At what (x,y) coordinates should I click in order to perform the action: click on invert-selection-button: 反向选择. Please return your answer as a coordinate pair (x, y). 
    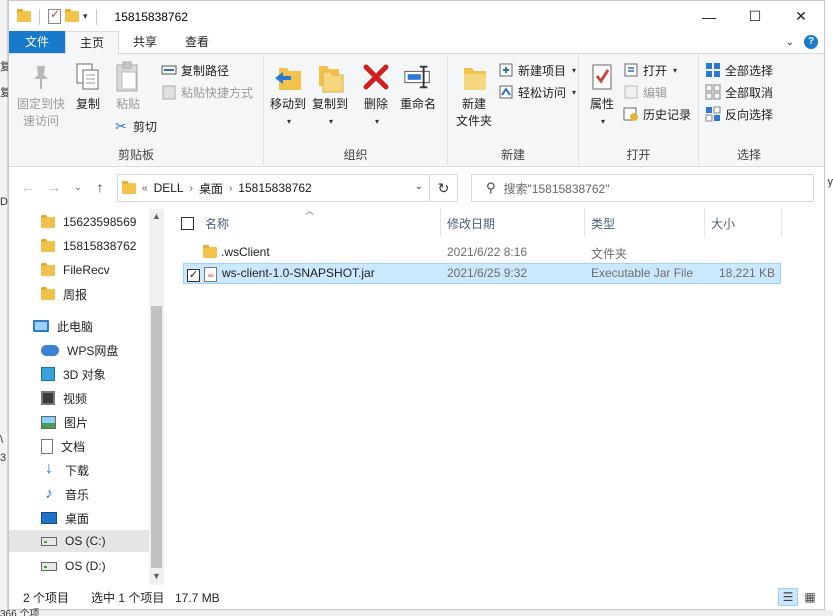
    Looking at the image, I should click on (739, 114).